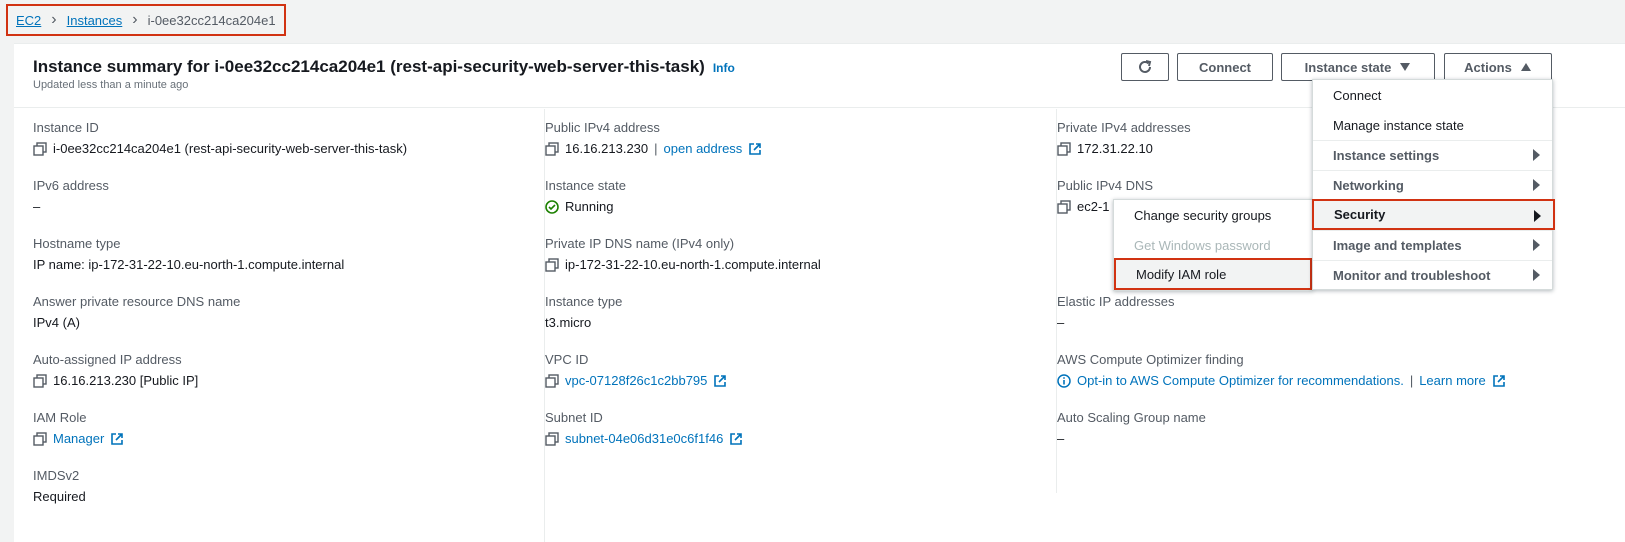  Describe the element at coordinates (71, 185) in the screenshot. I see `ipv6-label: IPv6 address` at that location.